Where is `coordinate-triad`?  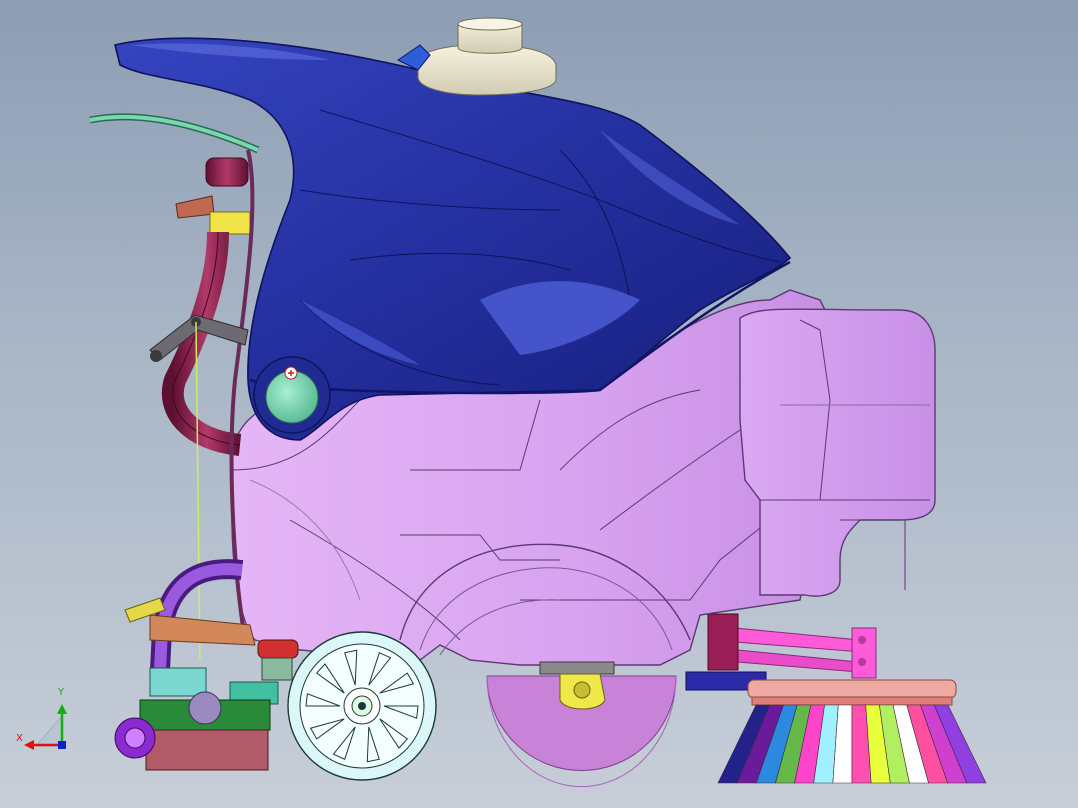
coordinate-triad is located at coordinates (45, 727).